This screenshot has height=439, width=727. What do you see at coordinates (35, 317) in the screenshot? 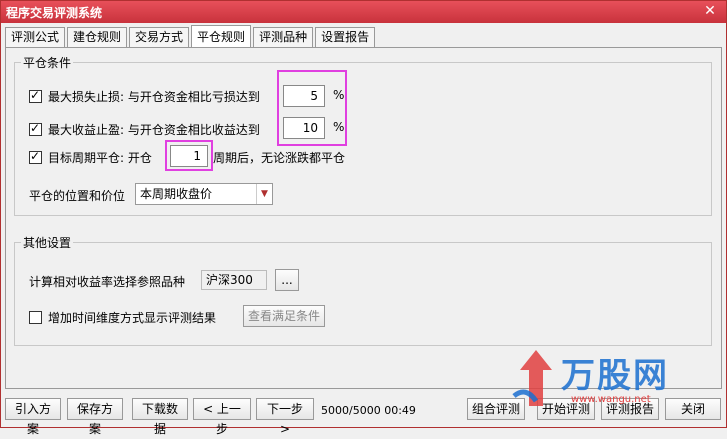
I see `time-dimension-checkbox` at bounding box center [35, 317].